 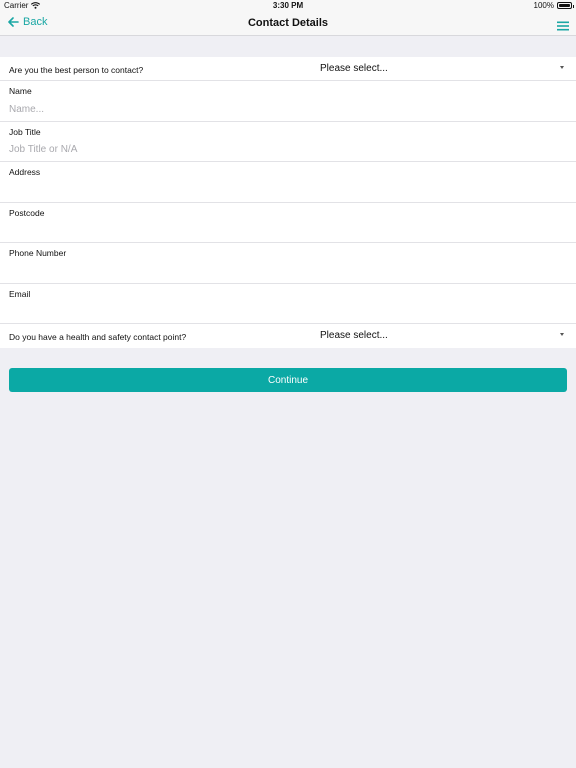 I want to click on battery-info: 100%, so click(x=553, y=5).